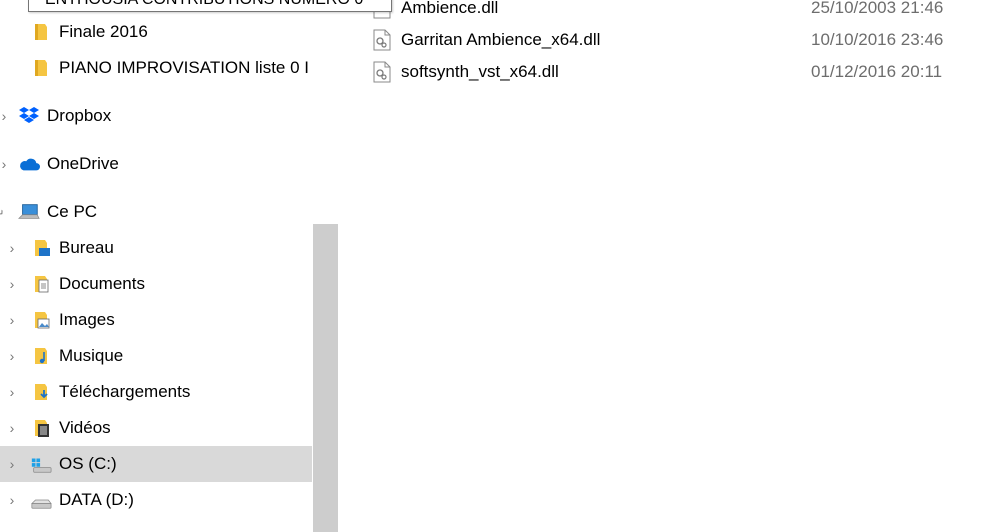 The height and width of the screenshot is (532, 992). I want to click on videos-folder-icon, so click(41, 428).